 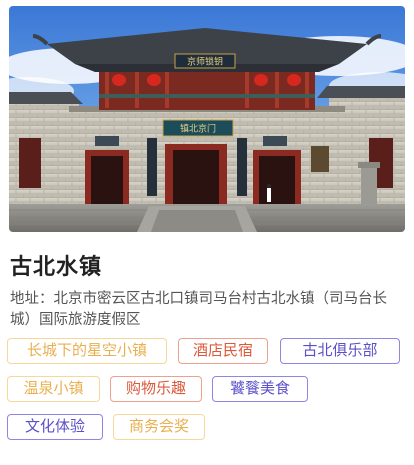 I want to click on tag-shopping: 购物乐趣, so click(x=156, y=389).